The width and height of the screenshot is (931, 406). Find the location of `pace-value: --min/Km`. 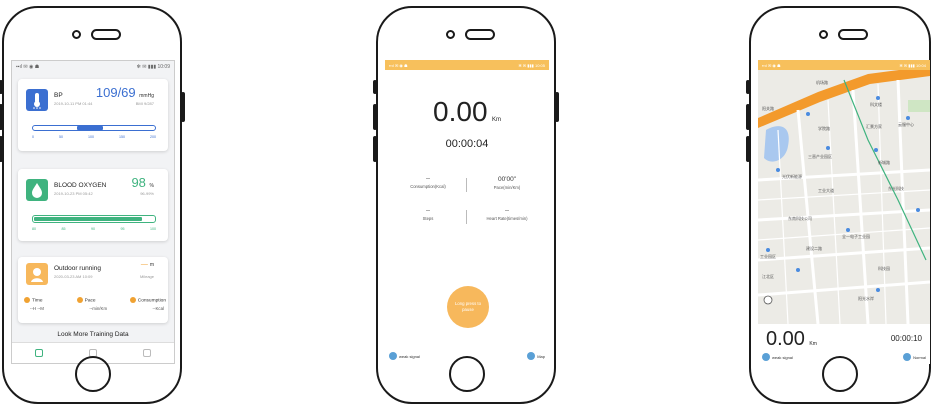

pace-value: --min/Km is located at coordinates (98, 308).